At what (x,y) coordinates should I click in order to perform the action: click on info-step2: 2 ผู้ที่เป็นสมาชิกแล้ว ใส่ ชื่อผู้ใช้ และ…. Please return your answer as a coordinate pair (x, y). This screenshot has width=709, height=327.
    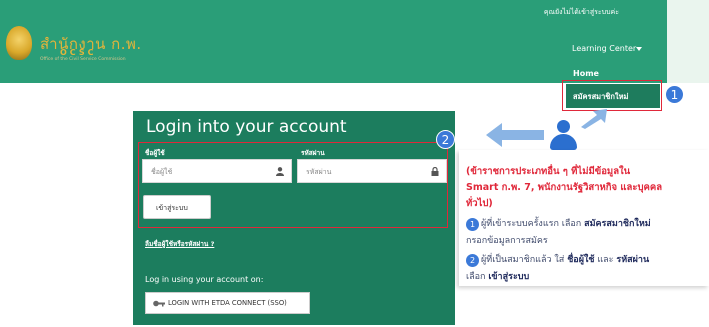
    Looking at the image, I should click on (557, 259).